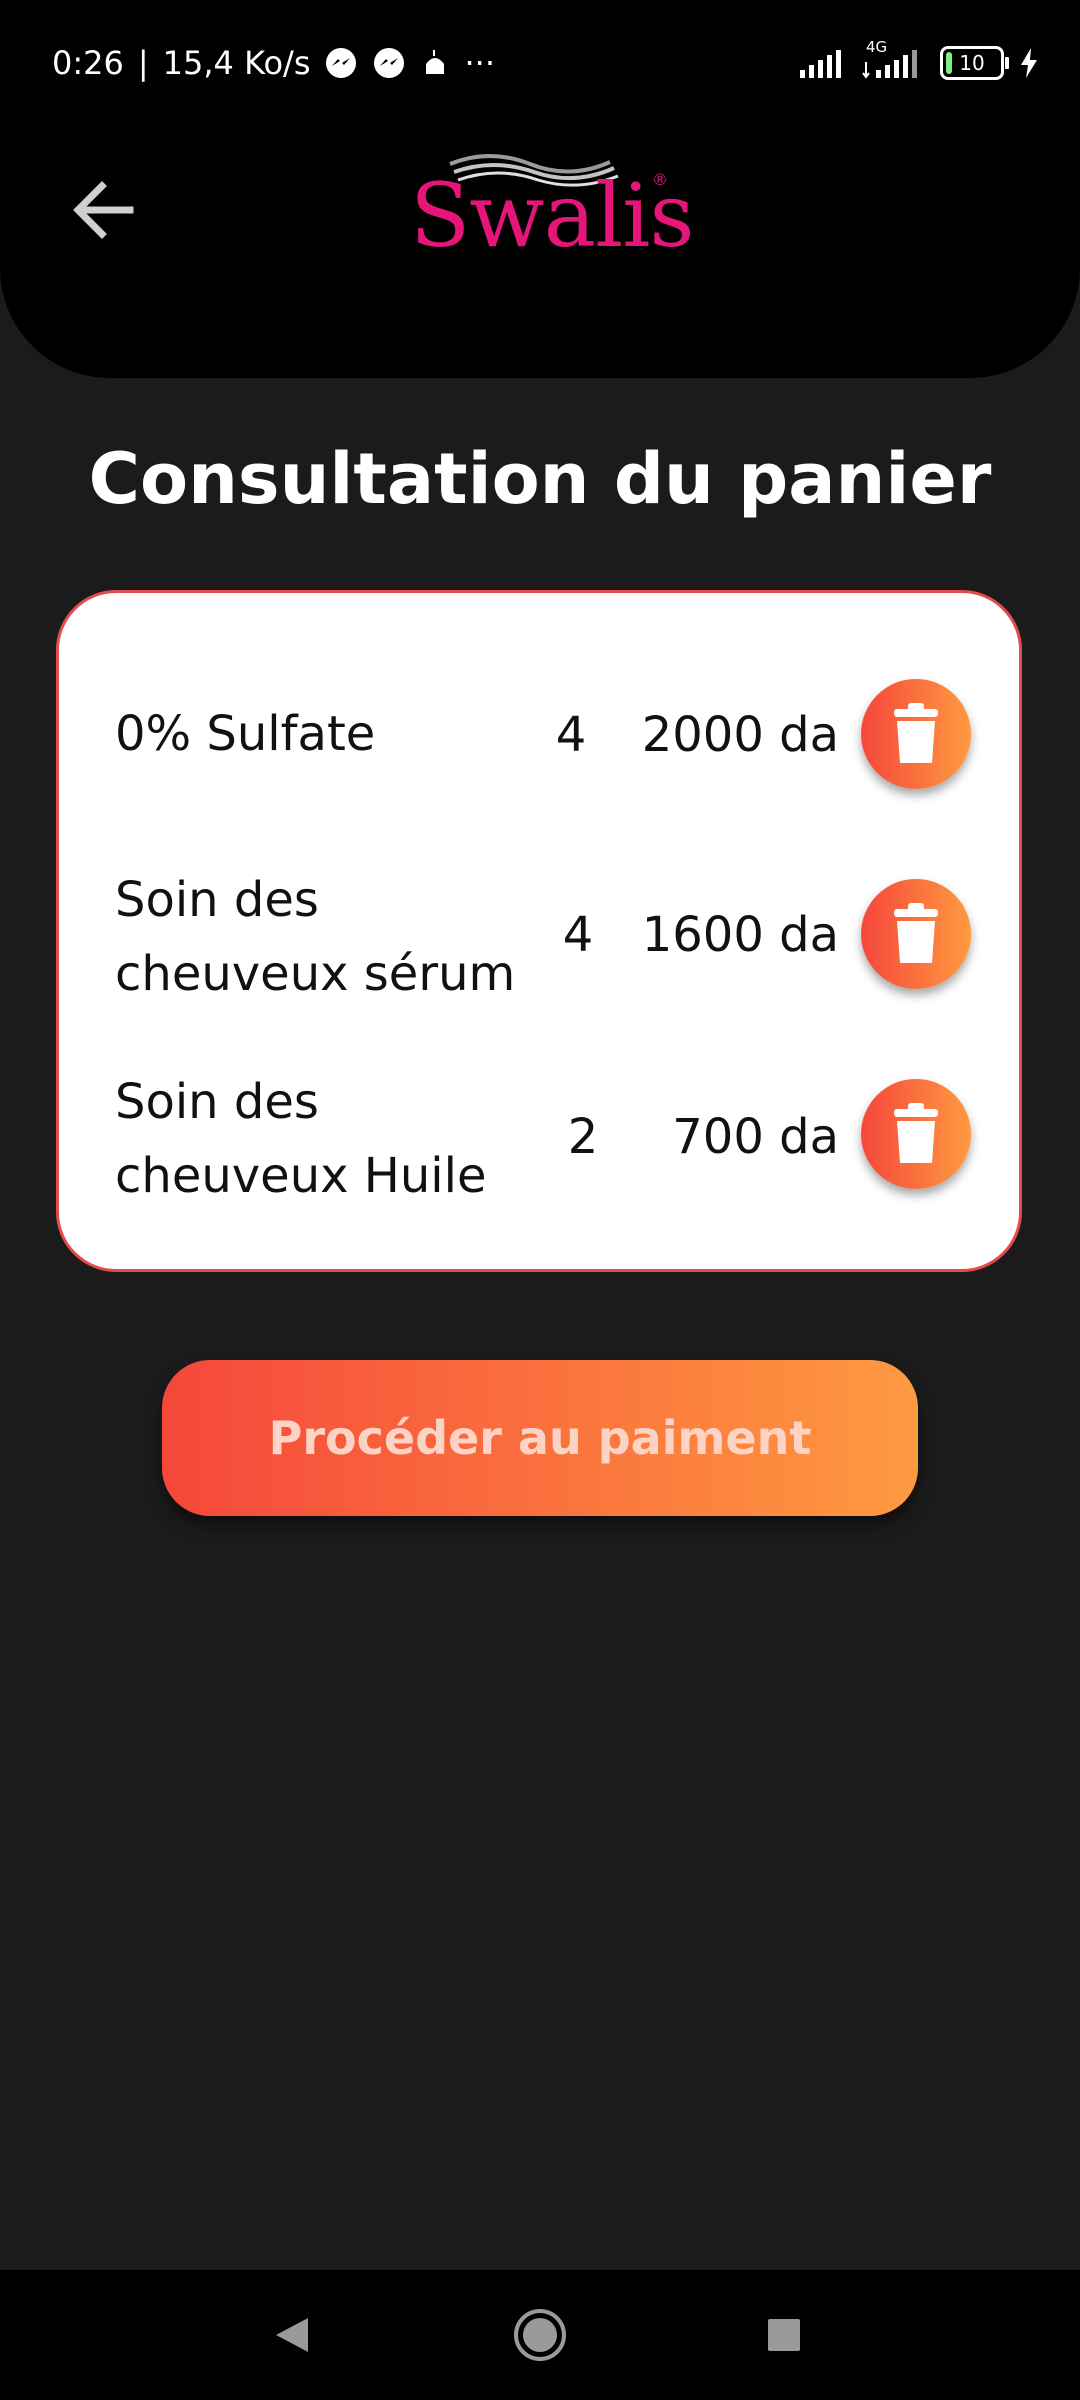  I want to click on back-button, so click(104, 210).